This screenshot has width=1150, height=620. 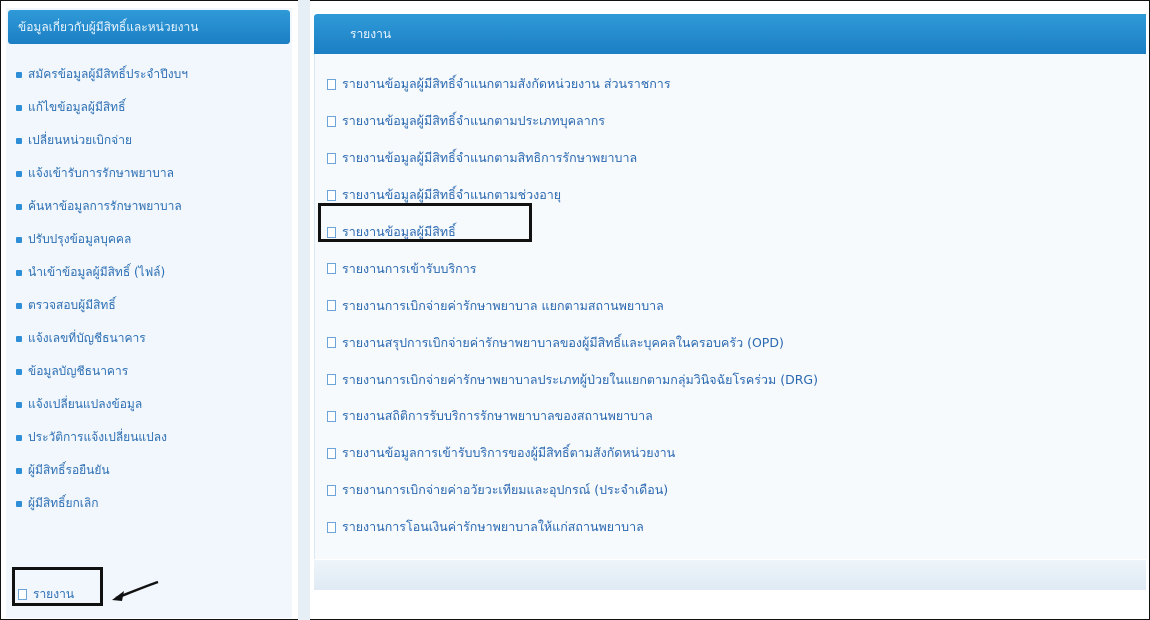 I want to click on sidebar-item-label: เปลี่ยนหน่วยเบิกจ่าย, so click(x=80, y=140).